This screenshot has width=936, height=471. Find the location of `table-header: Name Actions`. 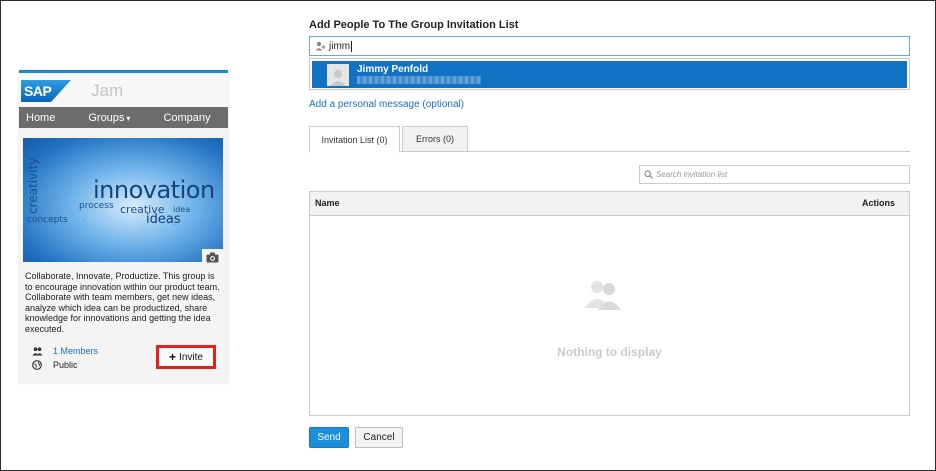

table-header: Name Actions is located at coordinates (609, 204).